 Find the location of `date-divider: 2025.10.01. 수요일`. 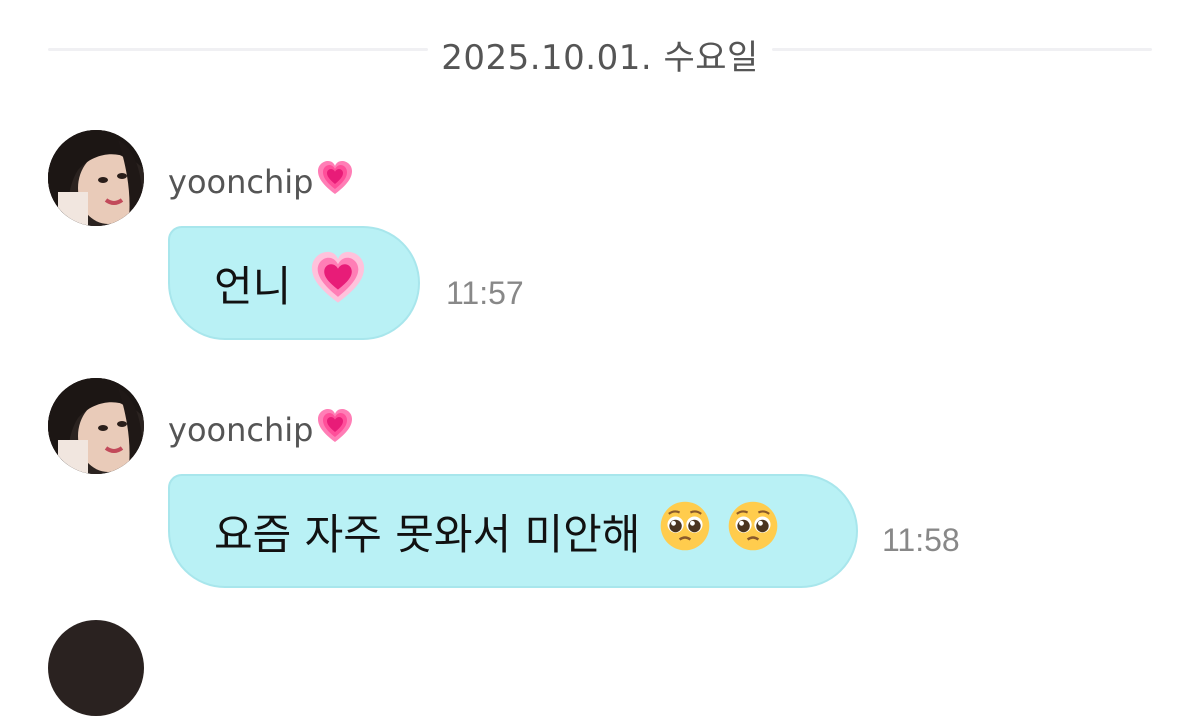

date-divider: 2025.10.01. 수요일 is located at coordinates (600, 50).